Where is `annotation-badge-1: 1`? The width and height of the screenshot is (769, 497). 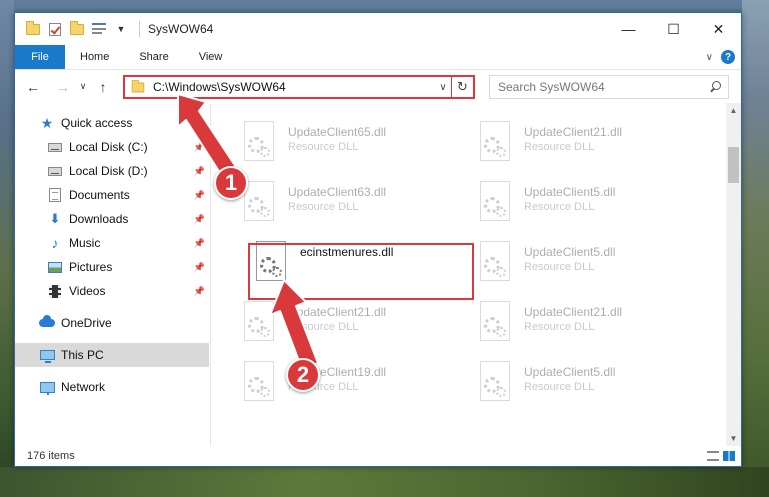
annotation-badge-1: 1 is located at coordinates (231, 183).